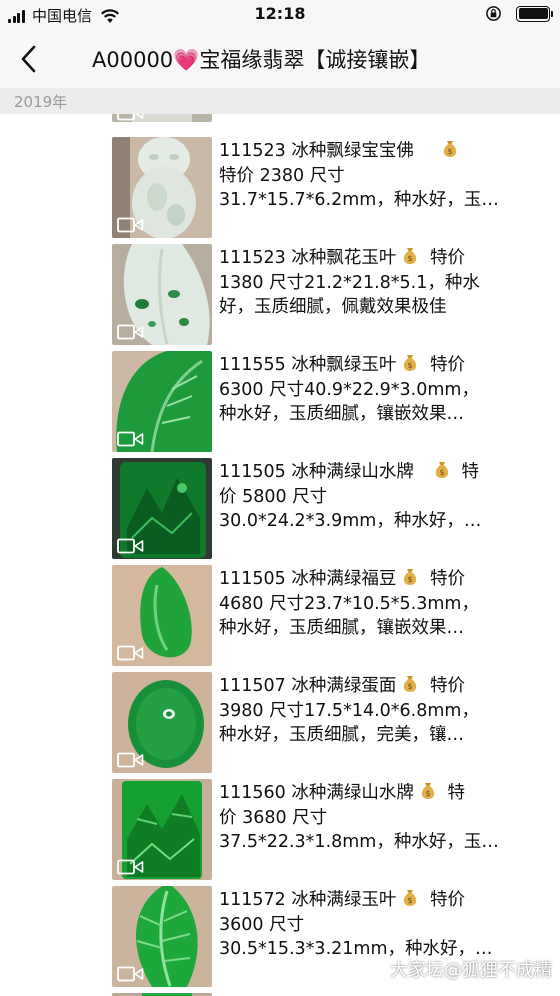 This screenshot has height=996, width=560. What do you see at coordinates (41, 102) in the screenshot?
I see `year-label: 2019年` at bounding box center [41, 102].